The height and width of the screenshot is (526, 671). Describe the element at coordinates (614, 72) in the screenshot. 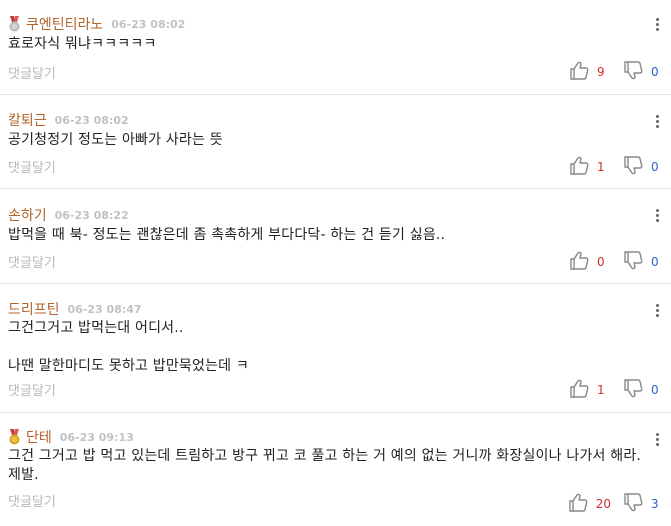

I see `vote-area: 9 0` at that location.